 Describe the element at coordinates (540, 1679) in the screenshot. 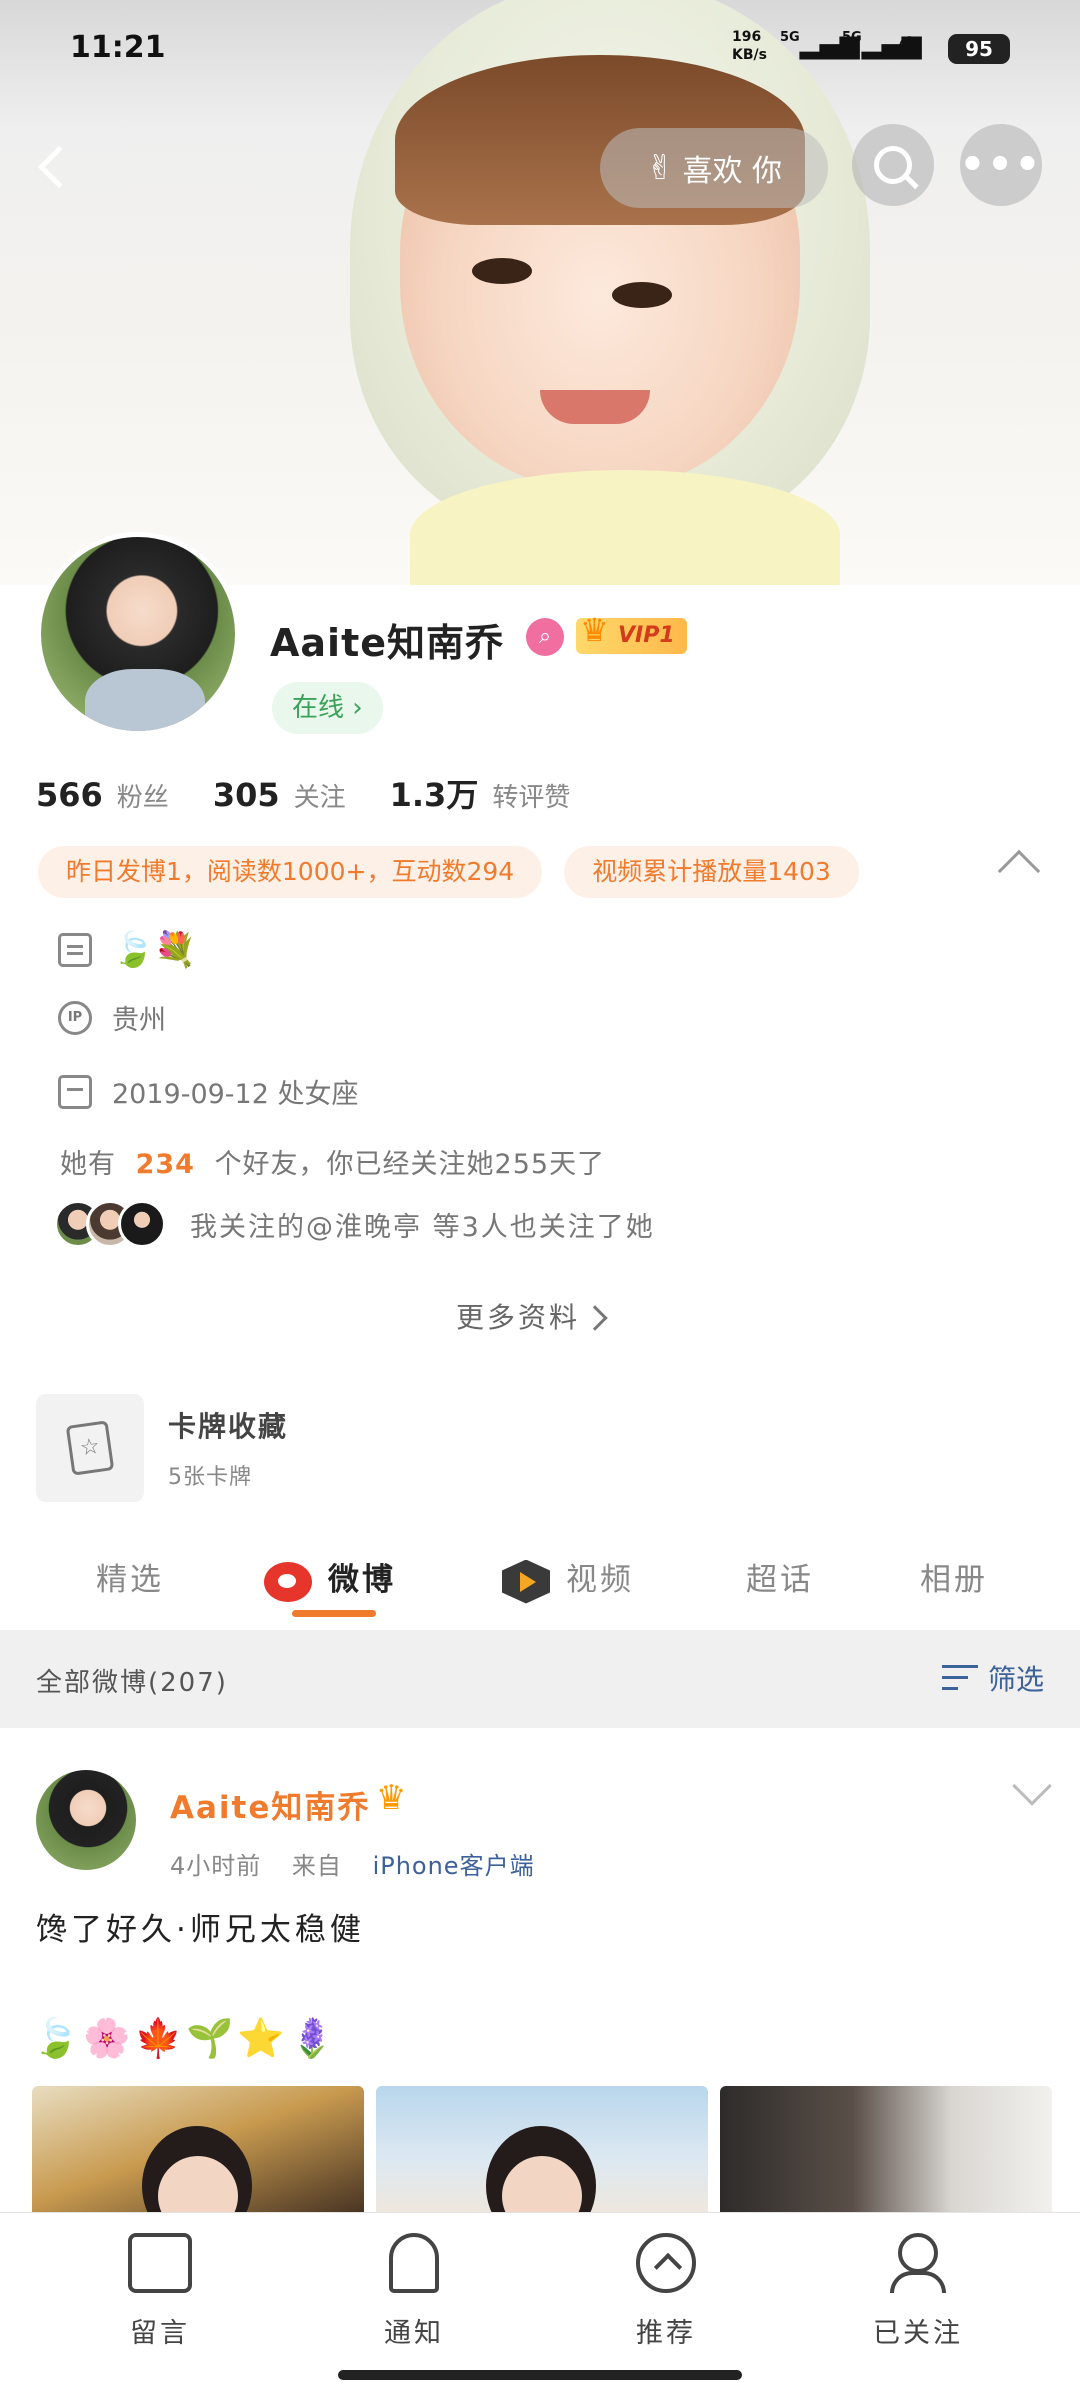

I see `feed-filter-bar: 全部微博(207) 筛选` at that location.